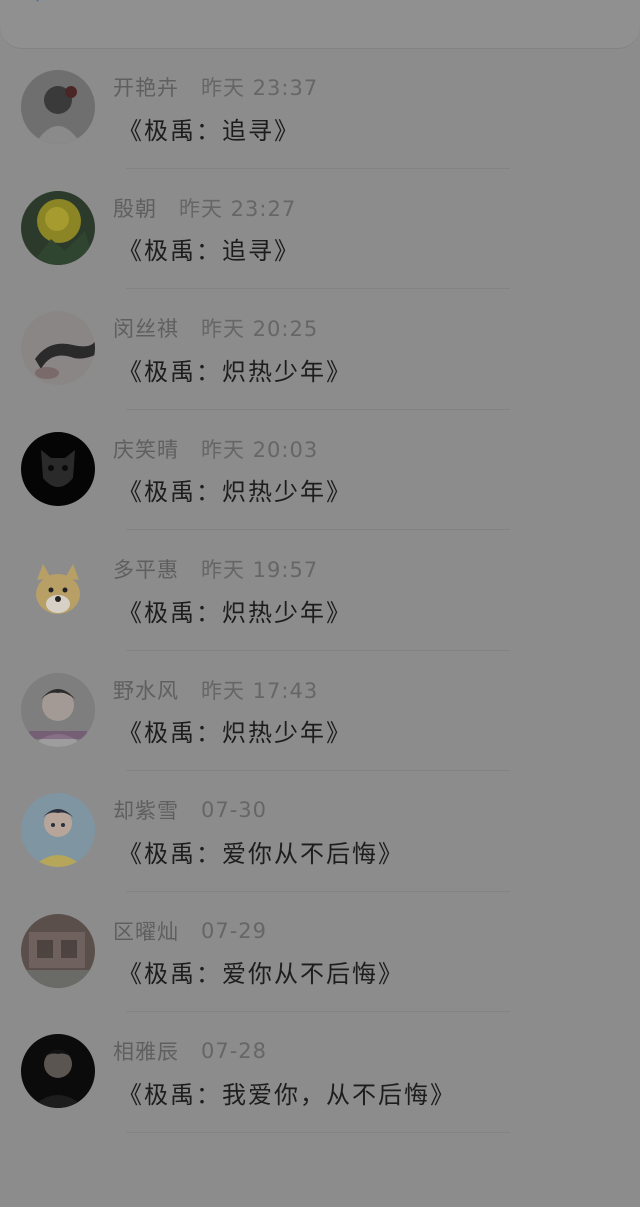  I want to click on message-meta: 闵丝祺 昨天 20:25, so click(215, 328).